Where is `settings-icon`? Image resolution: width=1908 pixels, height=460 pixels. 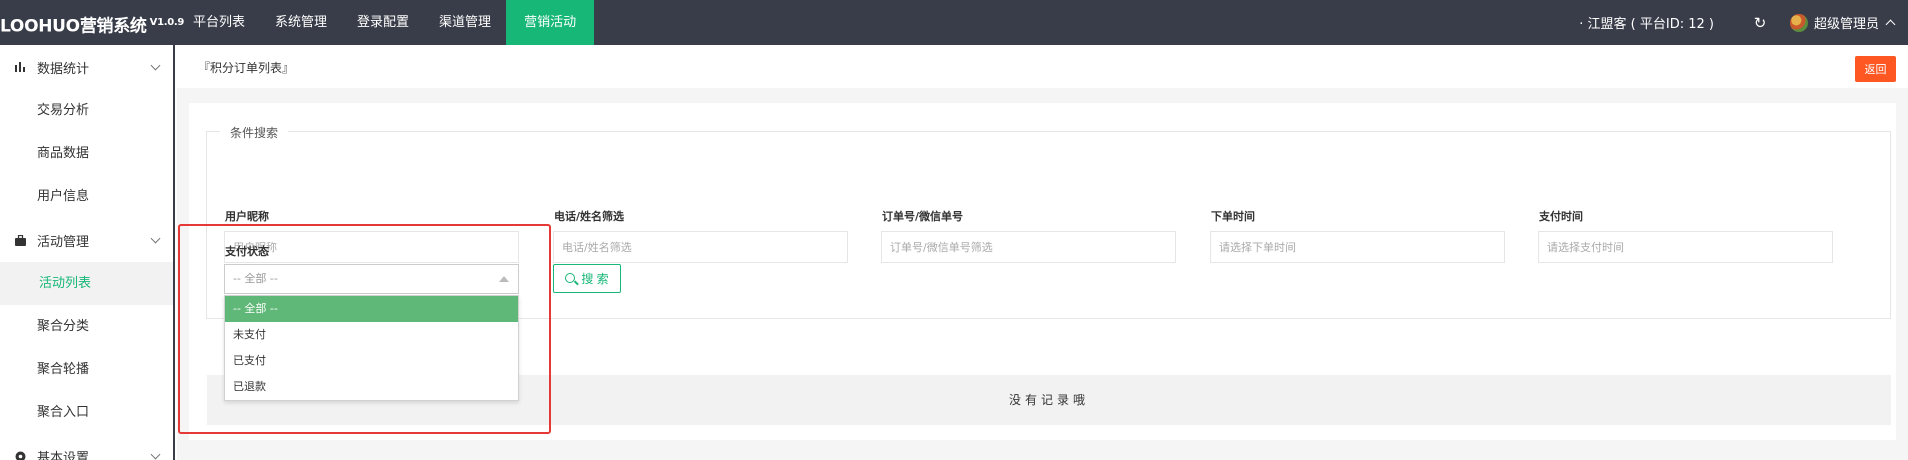 settings-icon is located at coordinates (20, 455).